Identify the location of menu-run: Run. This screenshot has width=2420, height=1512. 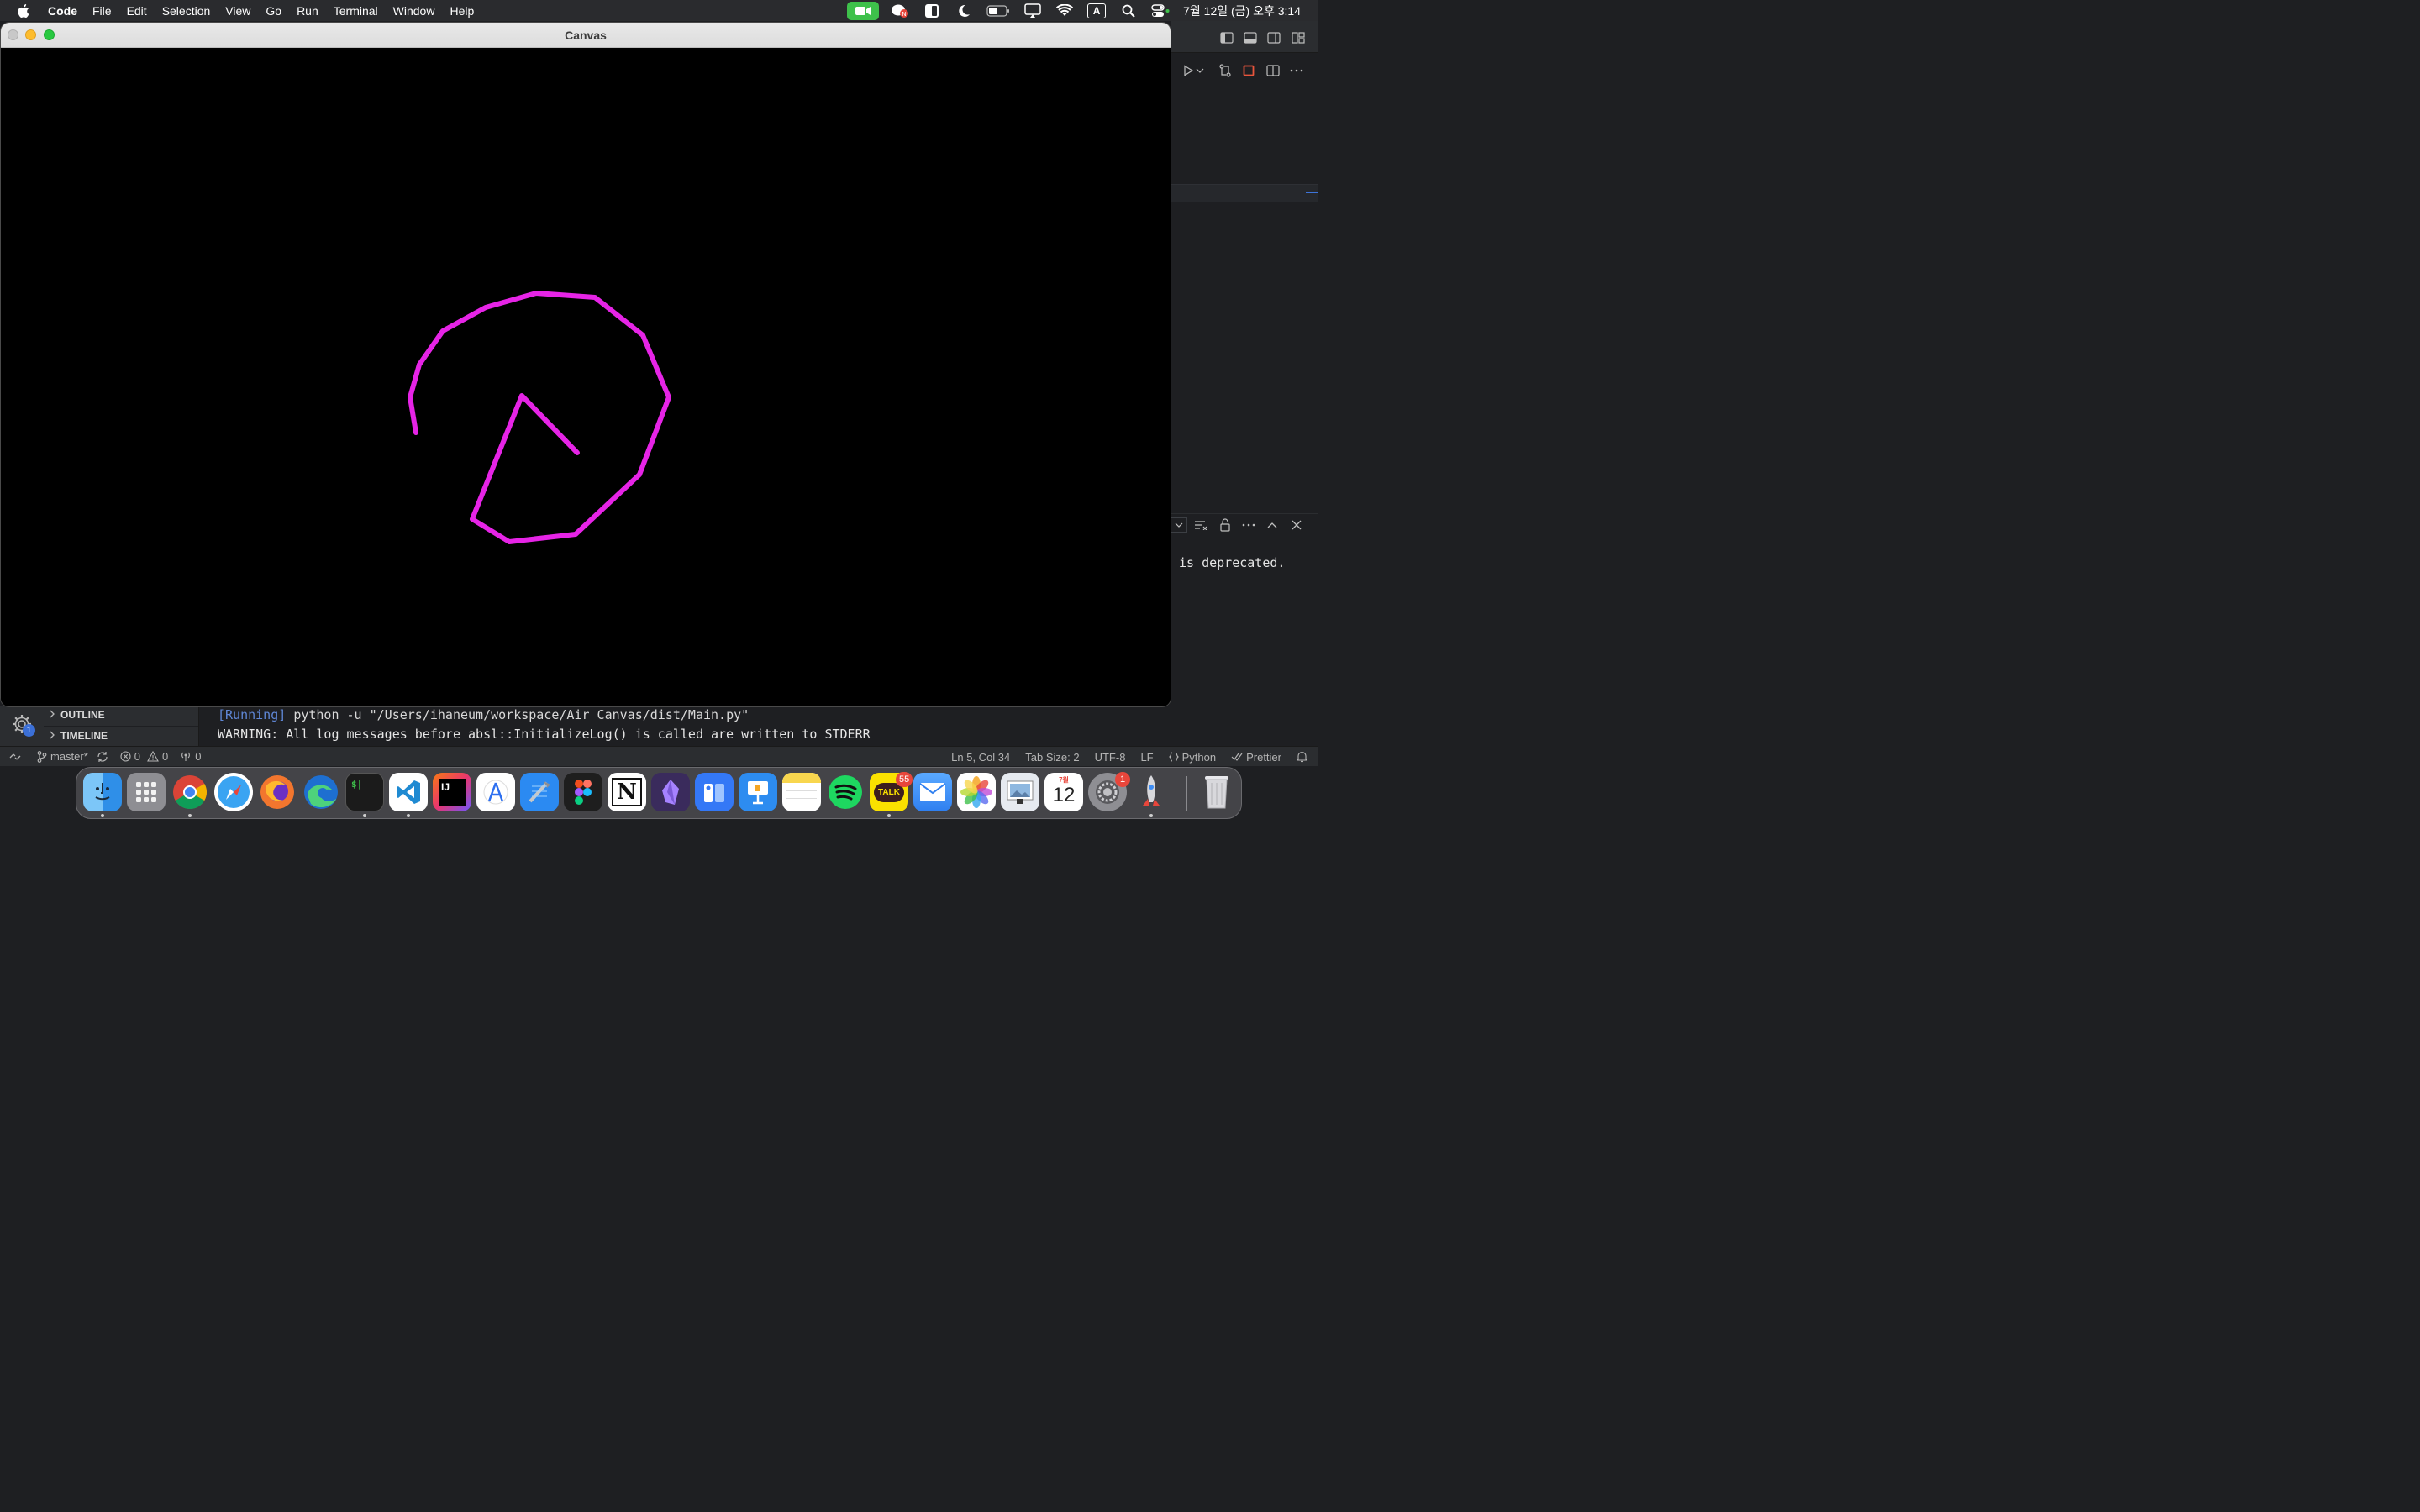
(307, 11).